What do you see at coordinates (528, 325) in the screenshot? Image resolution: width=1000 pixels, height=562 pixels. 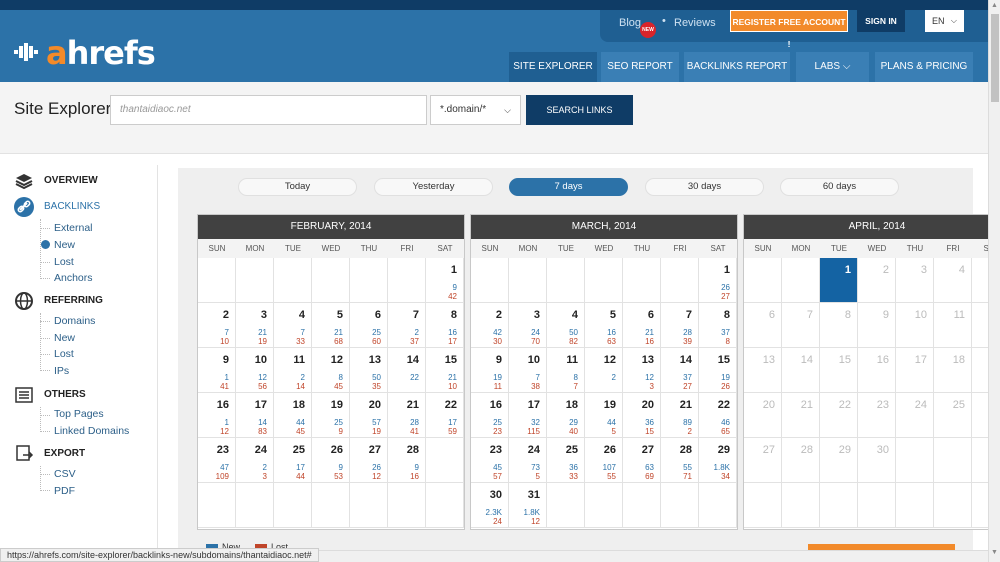 I see `calendar-day: 3 24 70` at bounding box center [528, 325].